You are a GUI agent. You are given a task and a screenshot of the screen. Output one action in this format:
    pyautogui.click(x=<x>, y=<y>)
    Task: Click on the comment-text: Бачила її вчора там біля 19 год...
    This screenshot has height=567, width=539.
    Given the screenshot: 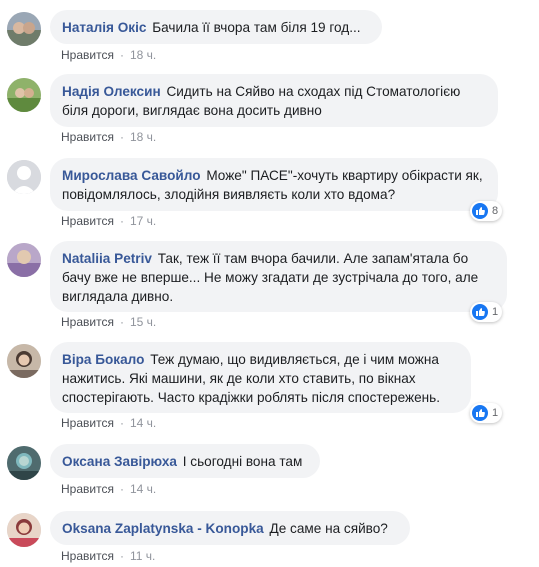 What is the action you would take?
    pyautogui.click(x=256, y=27)
    